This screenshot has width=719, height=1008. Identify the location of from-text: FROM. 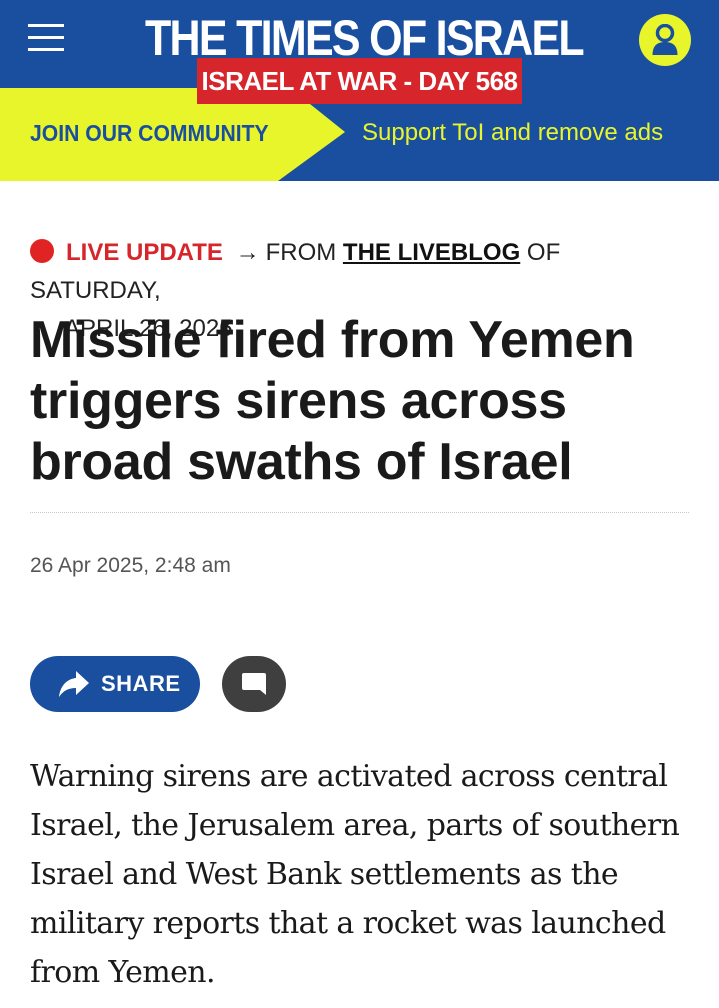
(301, 252).